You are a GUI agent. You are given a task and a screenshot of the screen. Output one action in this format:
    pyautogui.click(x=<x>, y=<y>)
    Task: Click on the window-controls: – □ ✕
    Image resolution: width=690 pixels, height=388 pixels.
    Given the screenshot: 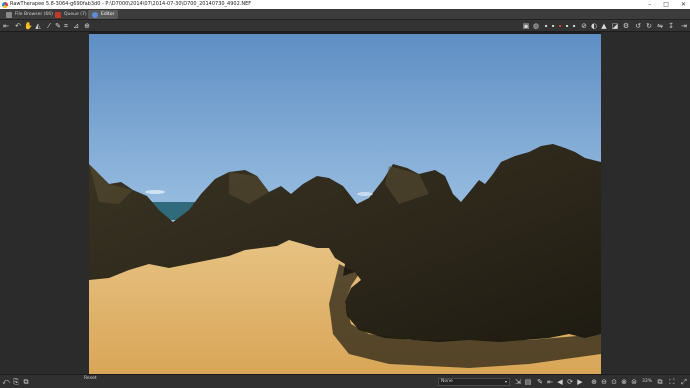 What is the action you would take?
    pyautogui.click(x=667, y=4)
    